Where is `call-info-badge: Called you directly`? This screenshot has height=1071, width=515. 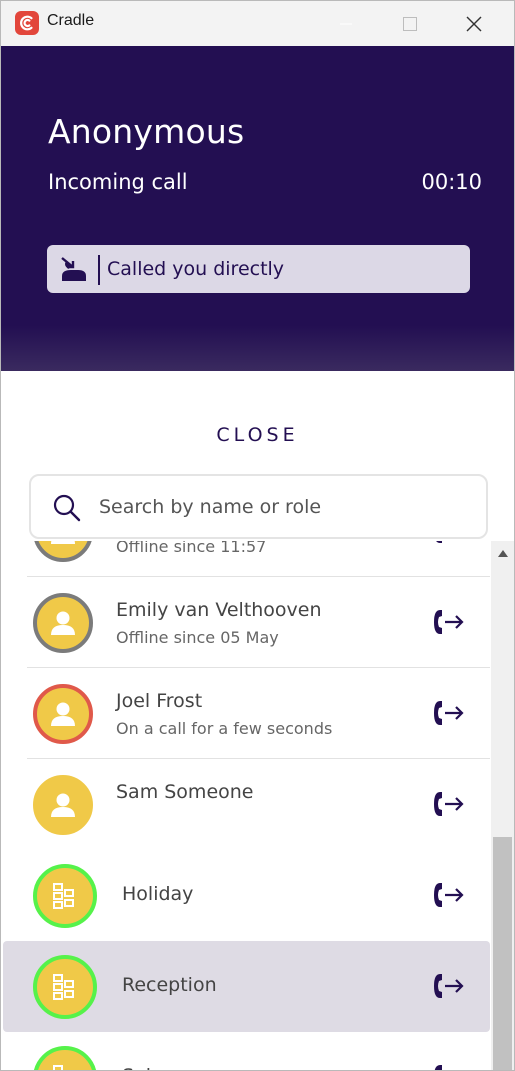 call-info-badge: Called you directly is located at coordinates (258, 269).